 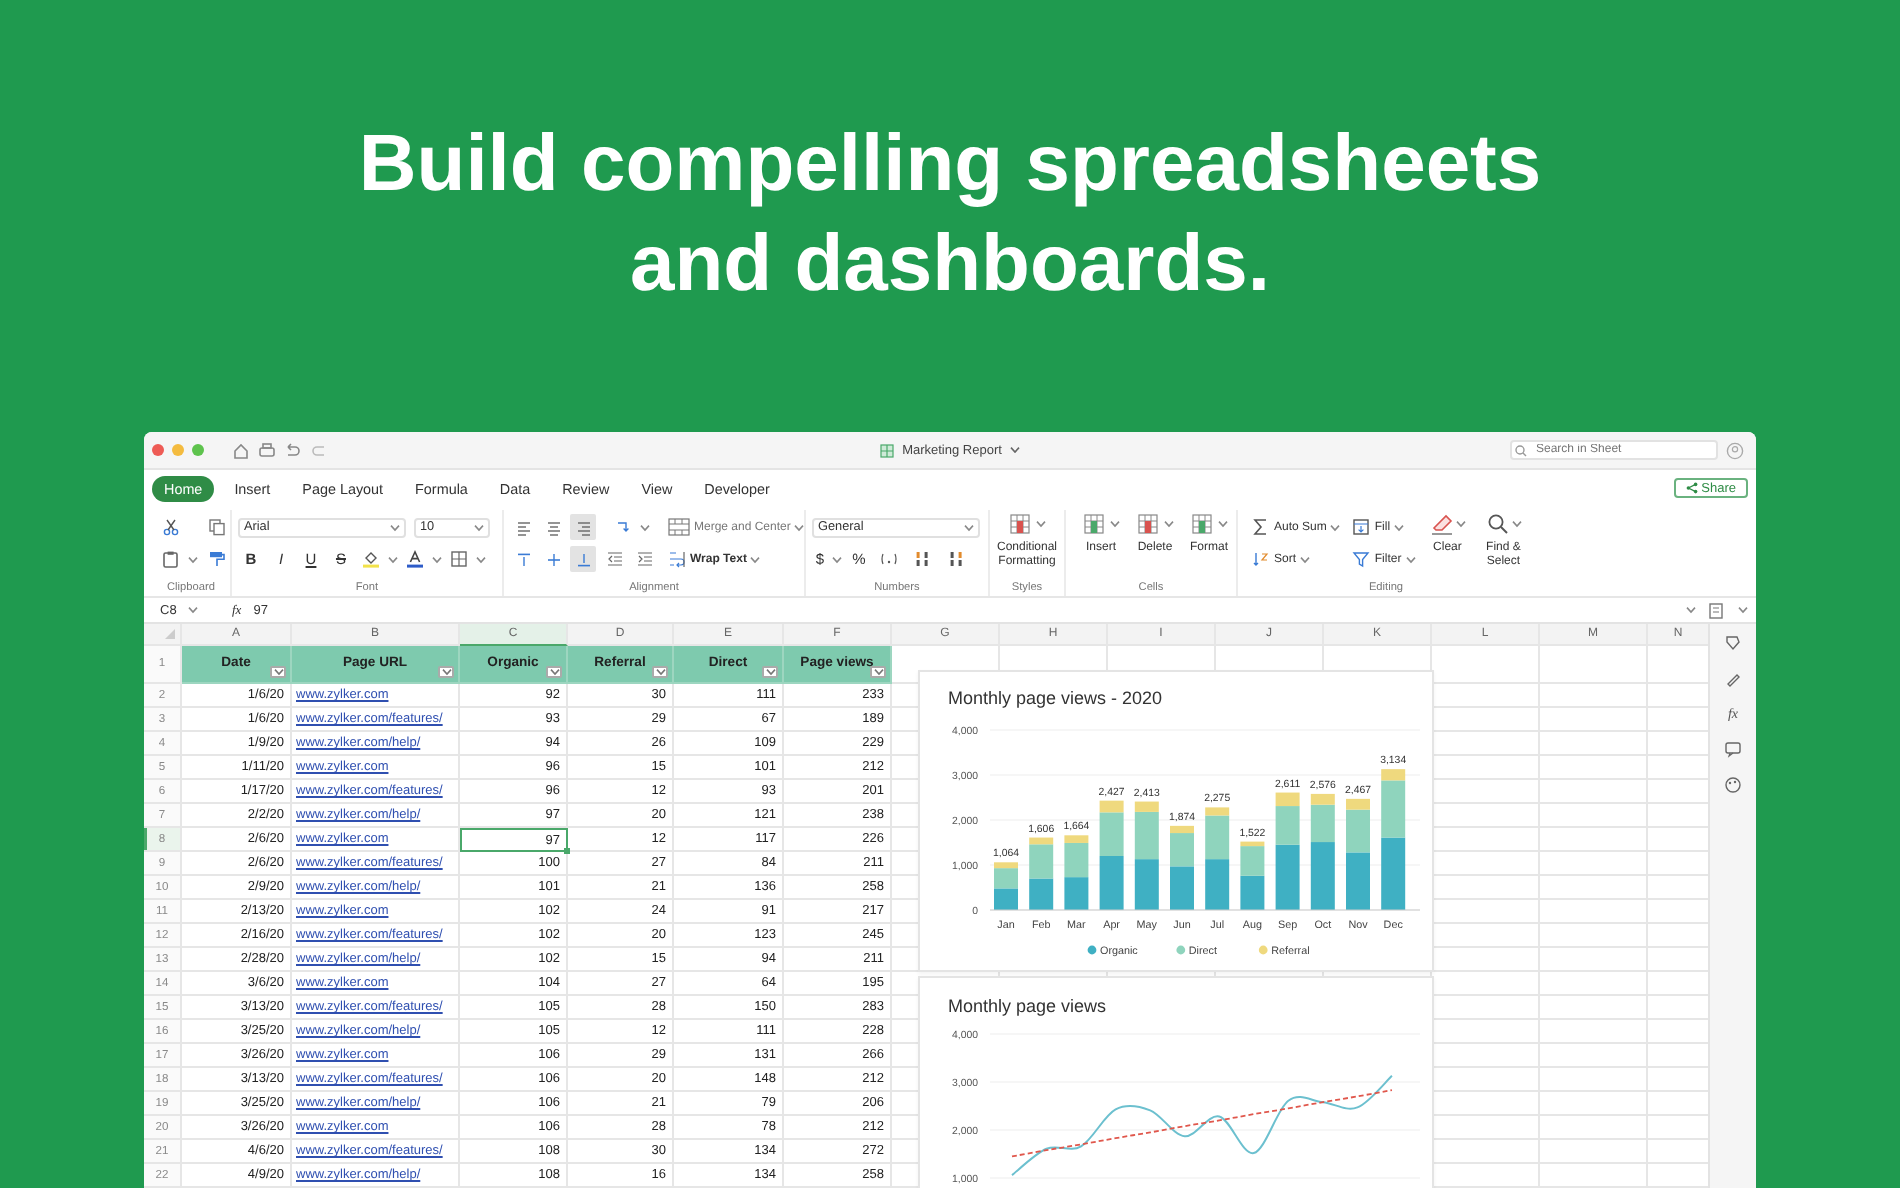 I want to click on wrap-text-icon, so click(x=677, y=559).